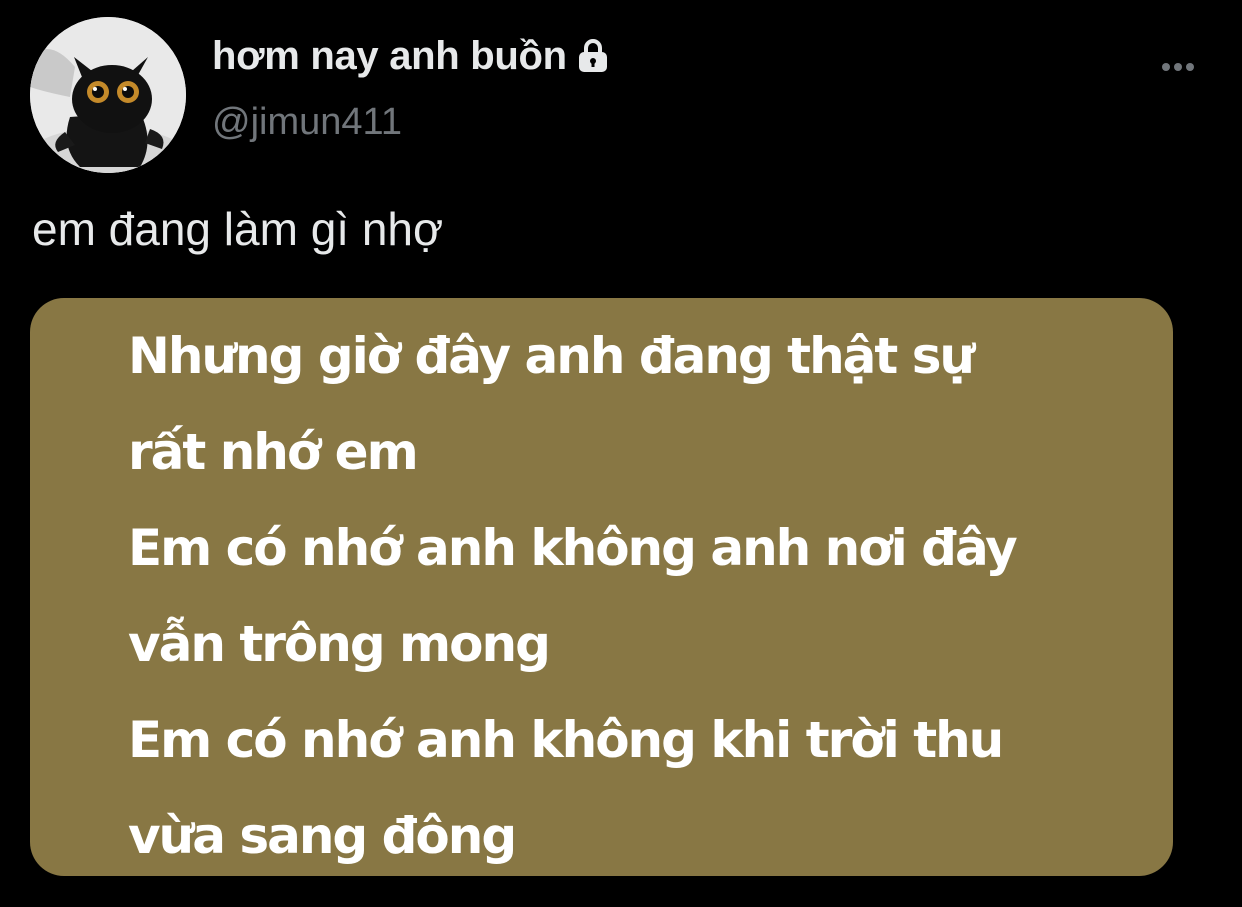  What do you see at coordinates (339, 644) in the screenshot?
I see `lyric-line: vẫn trông mong` at bounding box center [339, 644].